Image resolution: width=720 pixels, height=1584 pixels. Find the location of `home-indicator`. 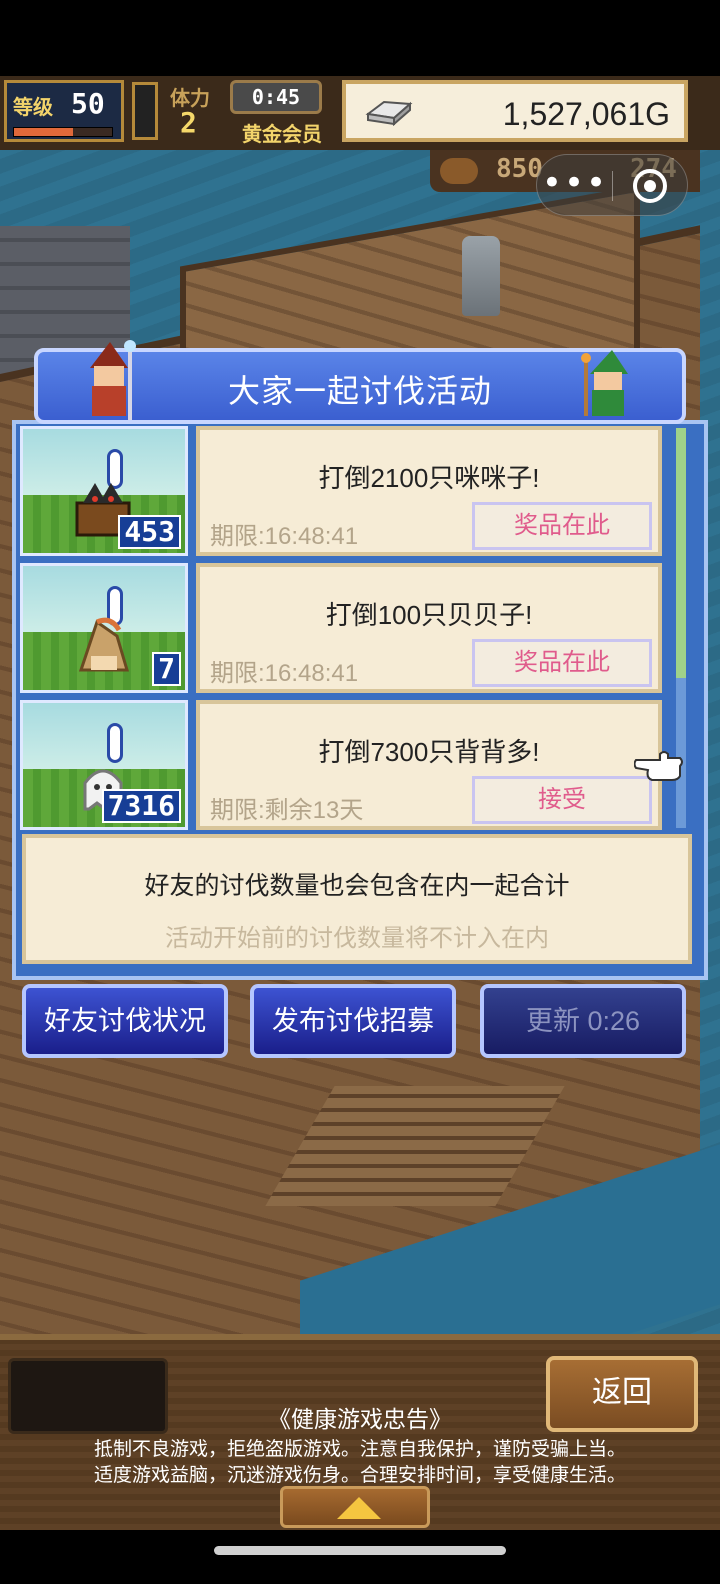

home-indicator is located at coordinates (360, 1550).